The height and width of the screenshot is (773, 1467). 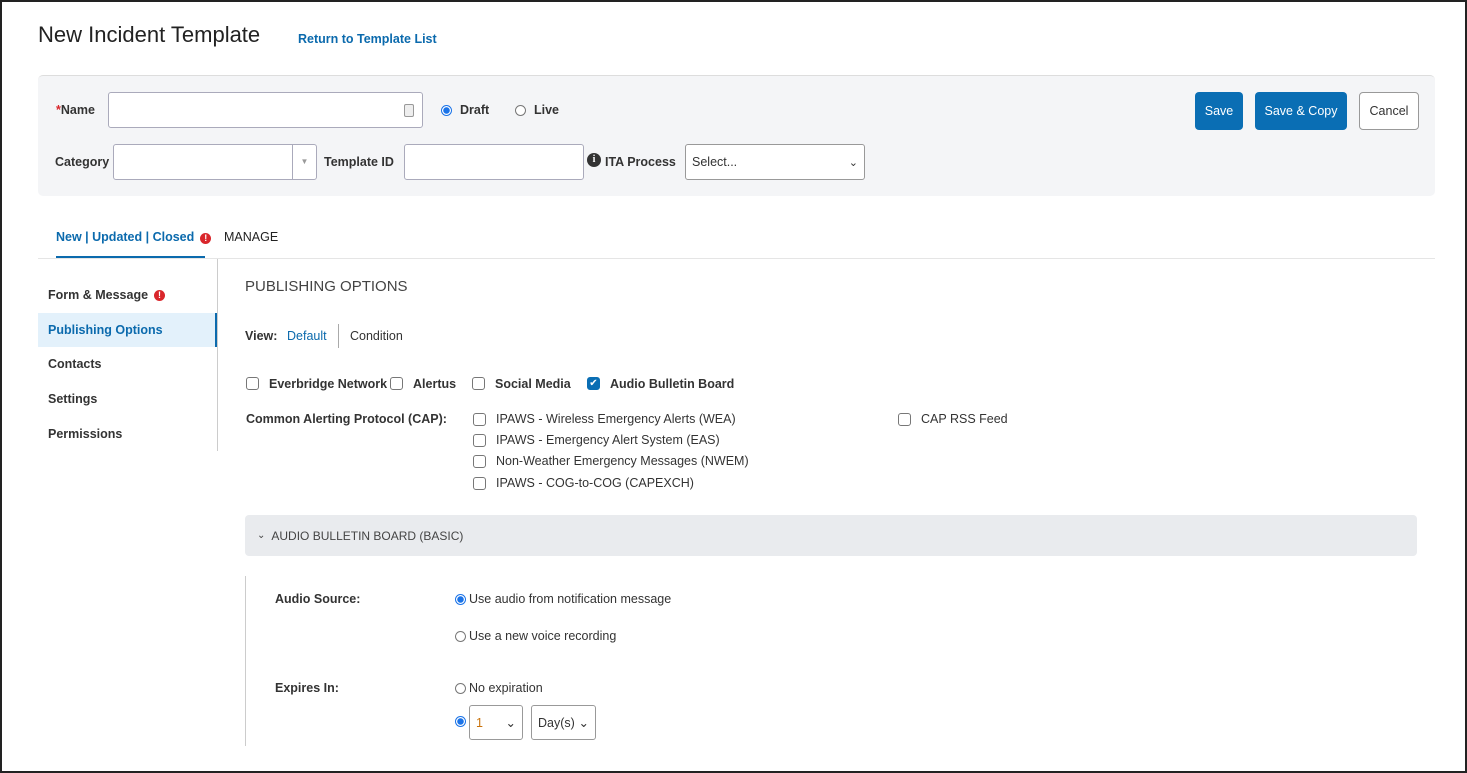 I want to click on cap-nwem-checkbox, so click(x=479, y=461).